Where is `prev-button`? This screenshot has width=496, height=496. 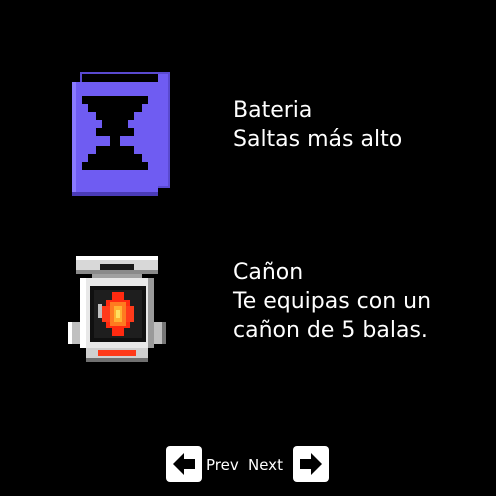 prev-button is located at coordinates (184, 464).